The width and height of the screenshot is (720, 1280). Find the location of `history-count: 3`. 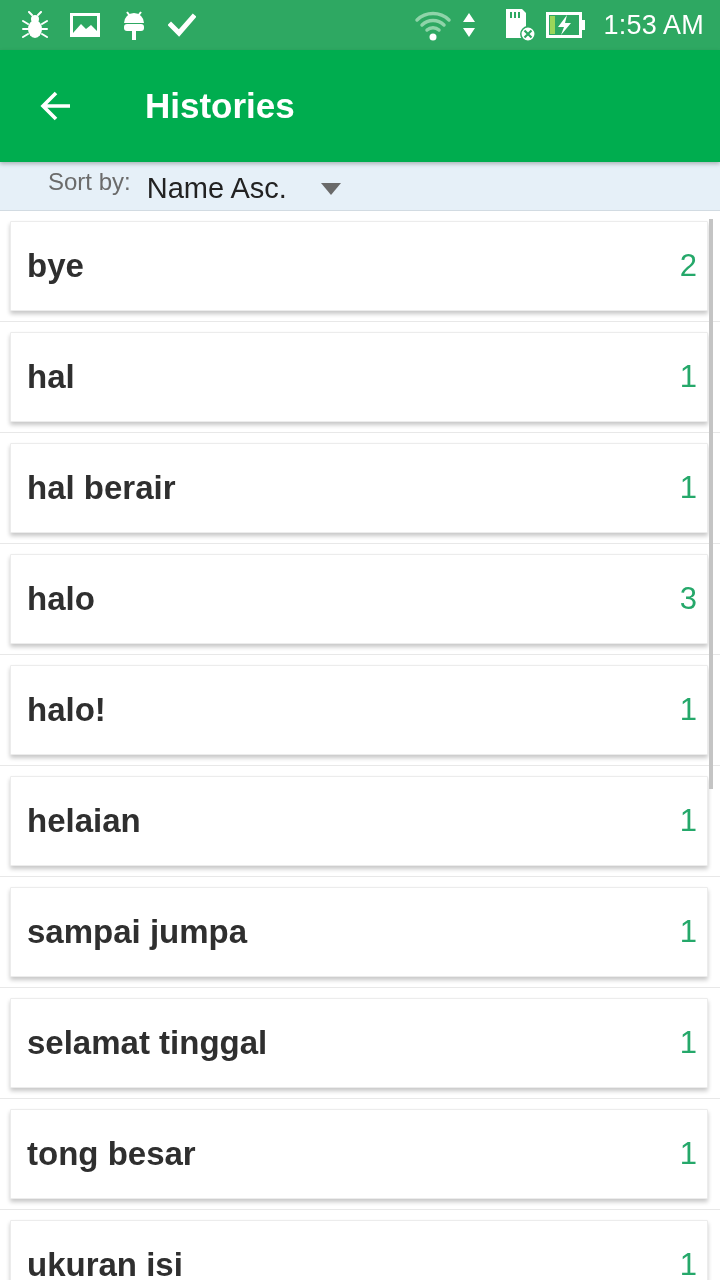

history-count: 3 is located at coordinates (688, 599).